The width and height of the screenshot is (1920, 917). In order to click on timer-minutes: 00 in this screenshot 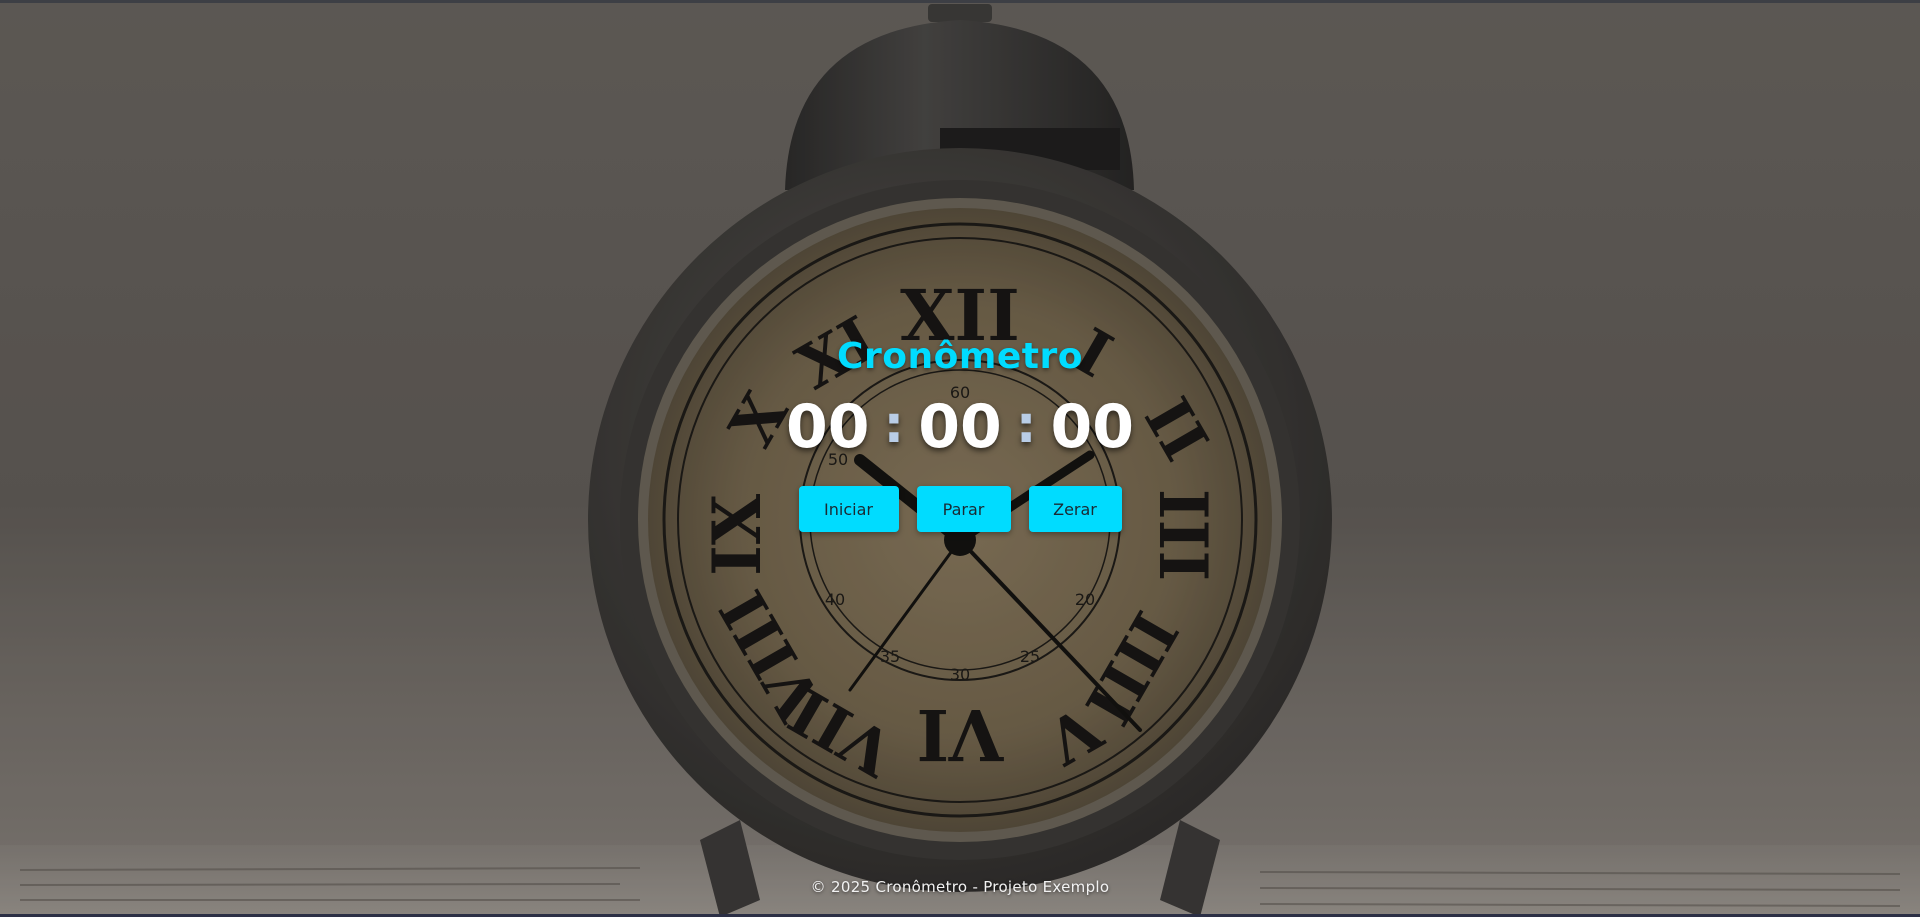, I will do `click(960, 427)`.